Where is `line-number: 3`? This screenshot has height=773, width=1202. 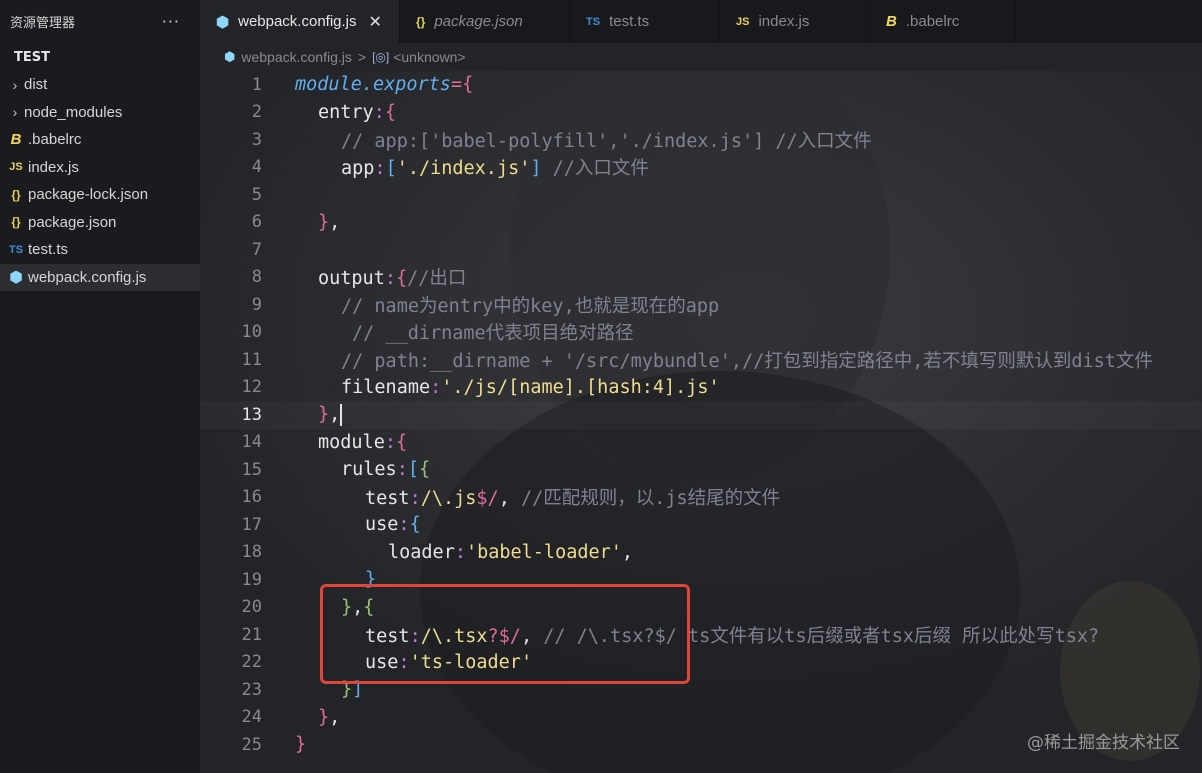 line-number: 3 is located at coordinates (256, 139).